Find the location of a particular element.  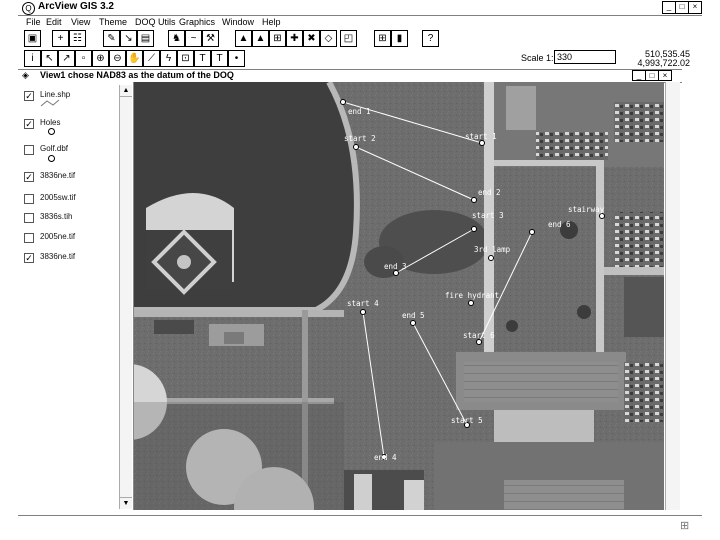

edit-legend-icon: ✎ is located at coordinates (111, 38).